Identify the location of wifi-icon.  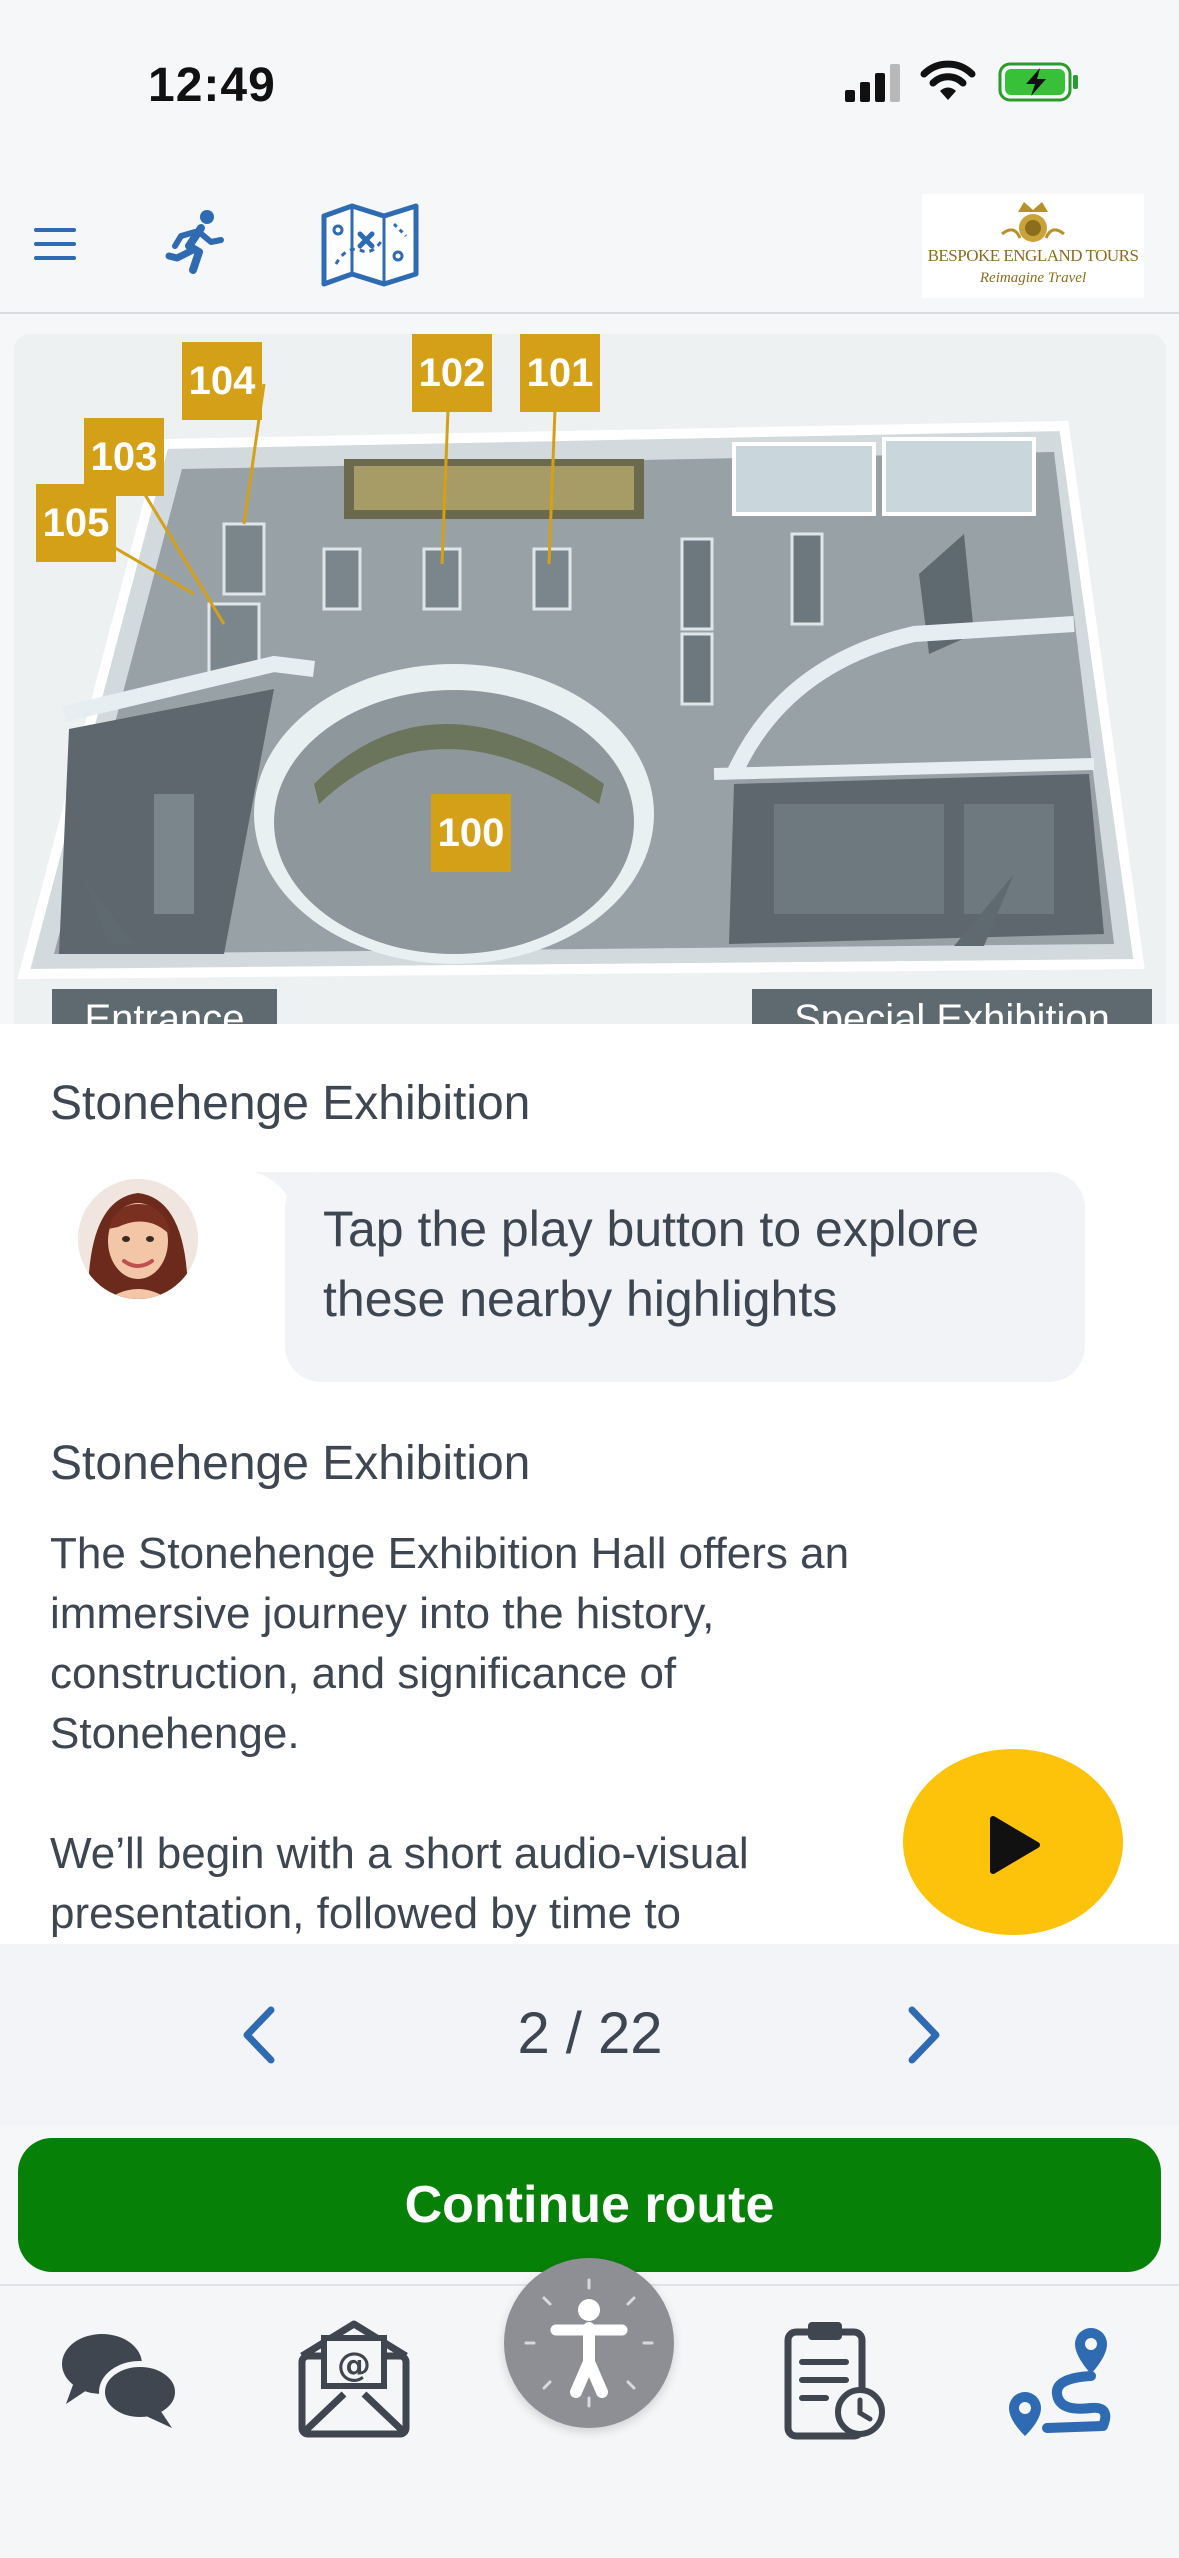
(948, 80).